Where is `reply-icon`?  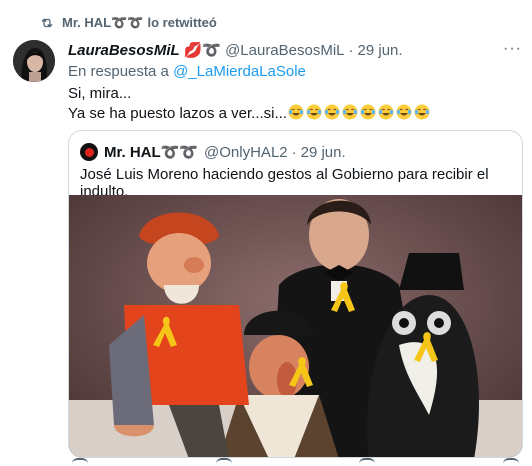 reply-icon is located at coordinates (80, 462).